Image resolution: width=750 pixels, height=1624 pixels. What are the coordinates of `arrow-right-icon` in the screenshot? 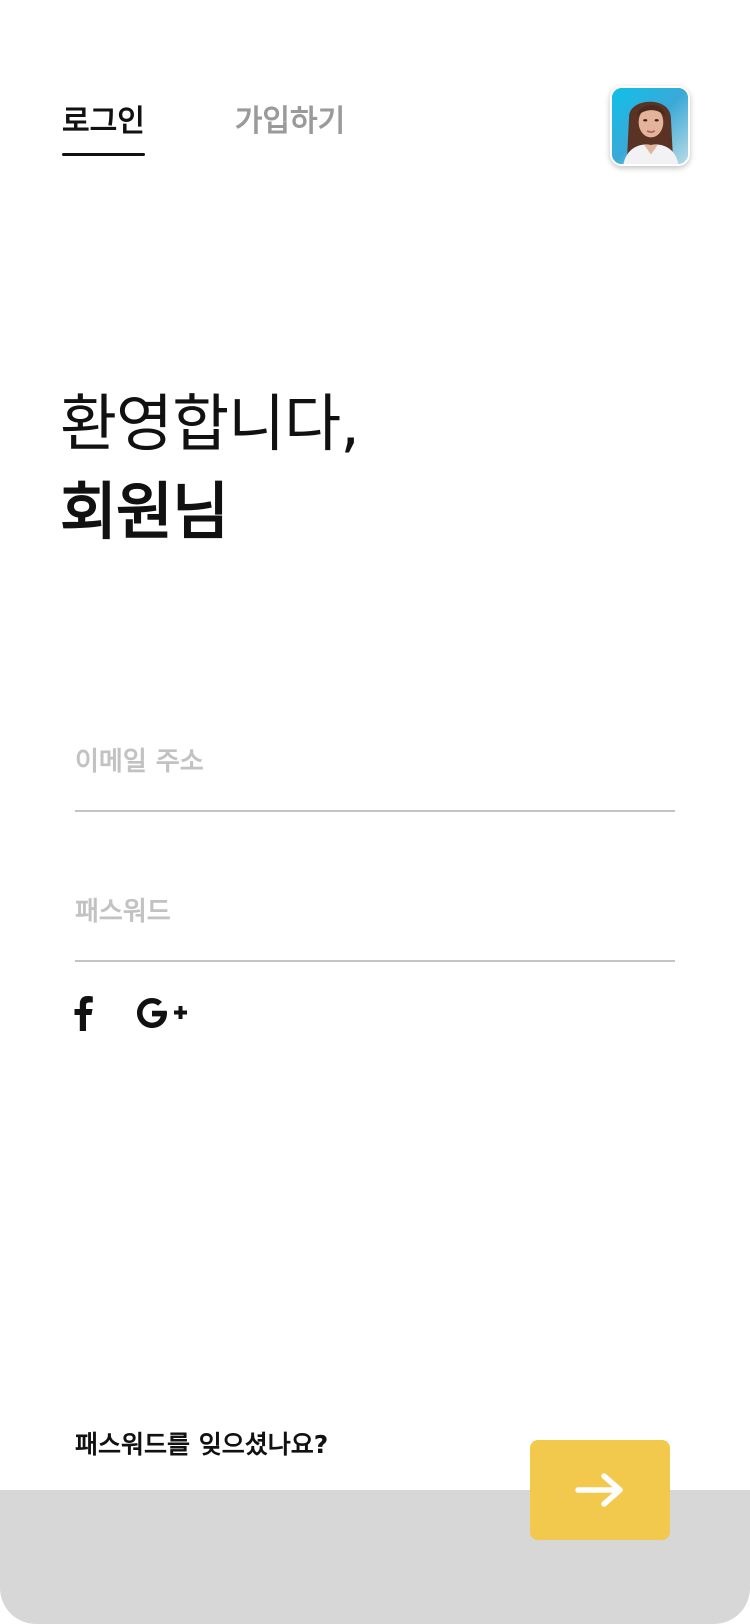 It's located at (599, 1490).